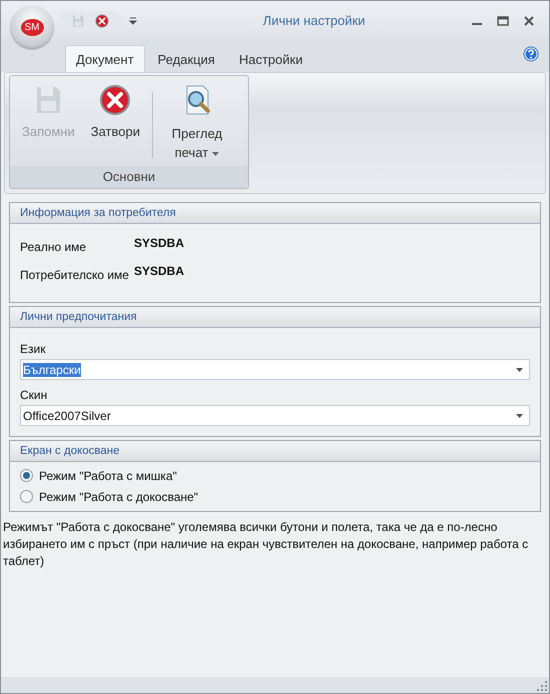 The width and height of the screenshot is (550, 694). I want to click on field-label: Реално име, so click(54, 246).